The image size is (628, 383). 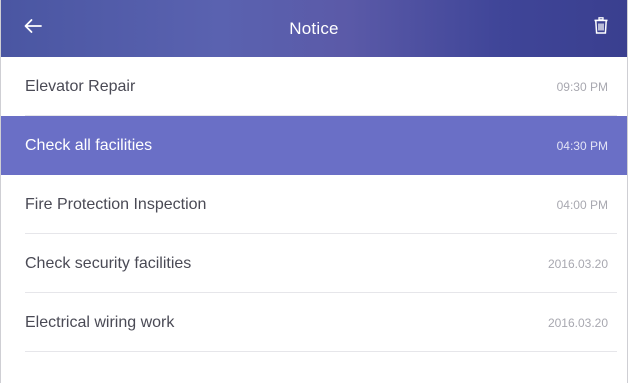 I want to click on header-bar: Notice, so click(x=314, y=28).